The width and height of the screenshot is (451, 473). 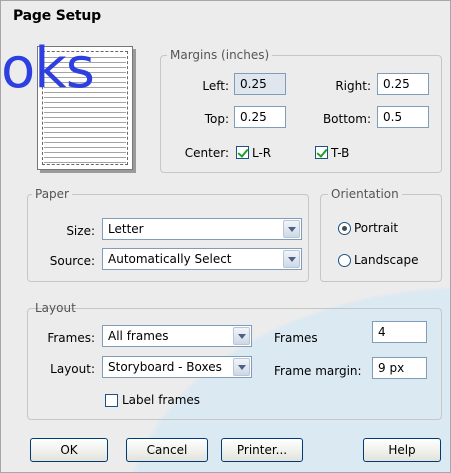 What do you see at coordinates (318, 371) in the screenshot?
I see `frame-margin-label: Frame margin:` at bounding box center [318, 371].